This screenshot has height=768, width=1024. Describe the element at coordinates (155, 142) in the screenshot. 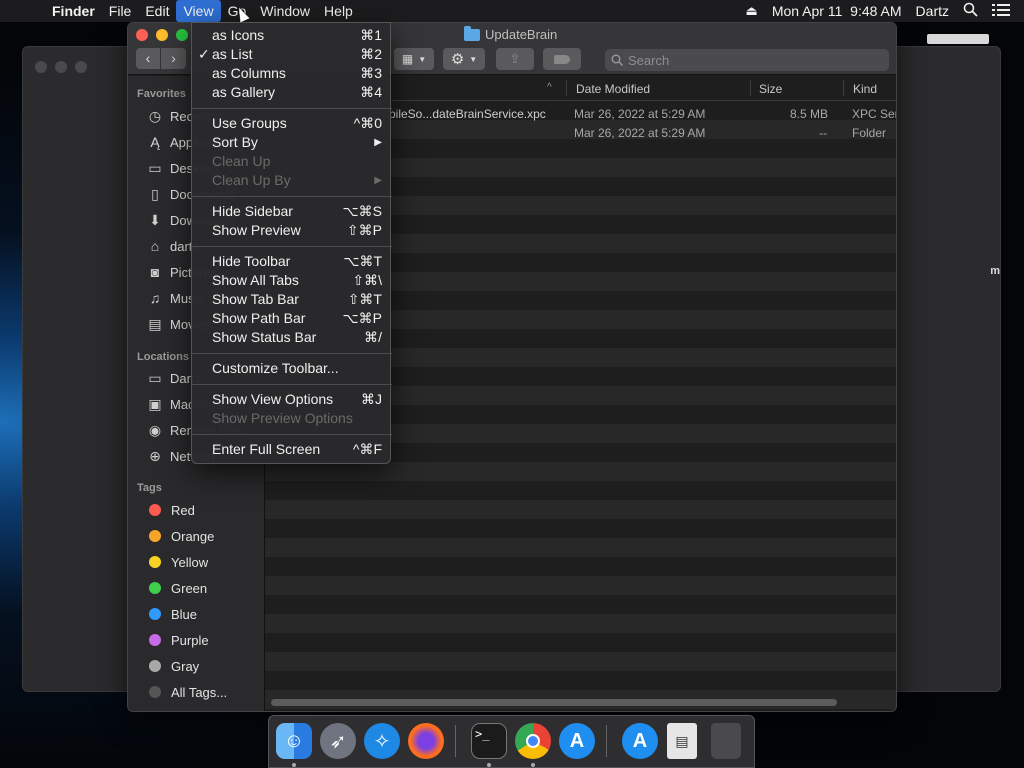

I see `applications-icon: Ą` at that location.